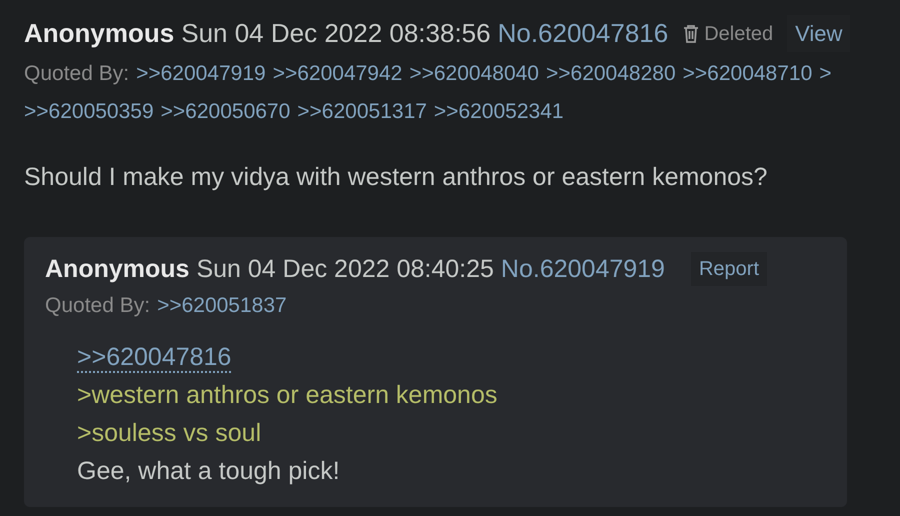 This screenshot has height=516, width=900. Describe the element at coordinates (169, 433) in the screenshot. I see `greentext-line: >souless vs soul` at that location.